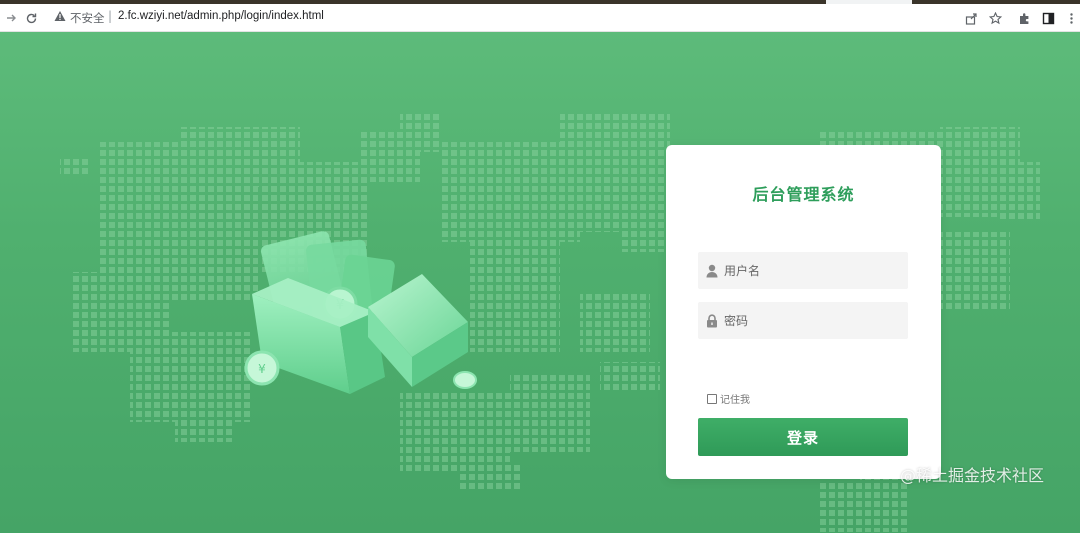  What do you see at coordinates (712, 320) in the screenshot?
I see `lock-icon` at bounding box center [712, 320].